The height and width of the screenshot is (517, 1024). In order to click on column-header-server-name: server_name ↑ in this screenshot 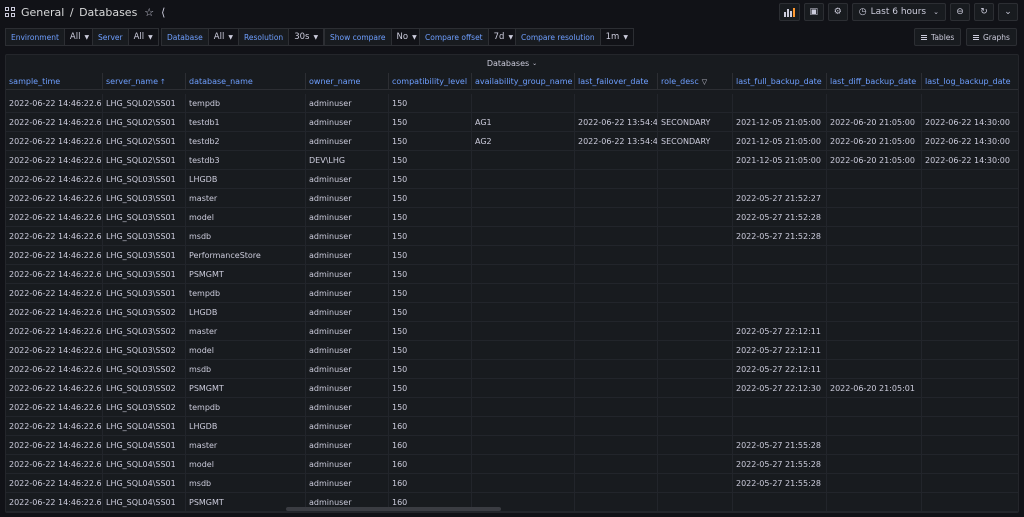, I will do `click(144, 81)`.